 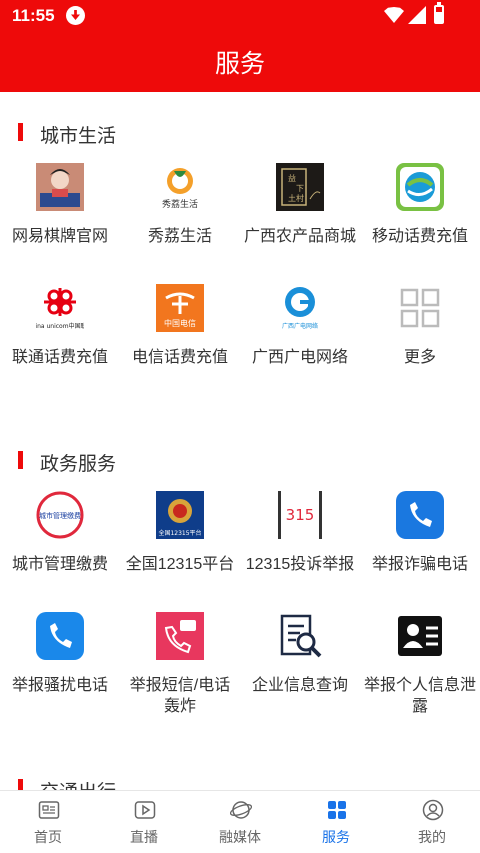 I want to click on service-label: 网易棋牌官网, so click(x=59, y=236).